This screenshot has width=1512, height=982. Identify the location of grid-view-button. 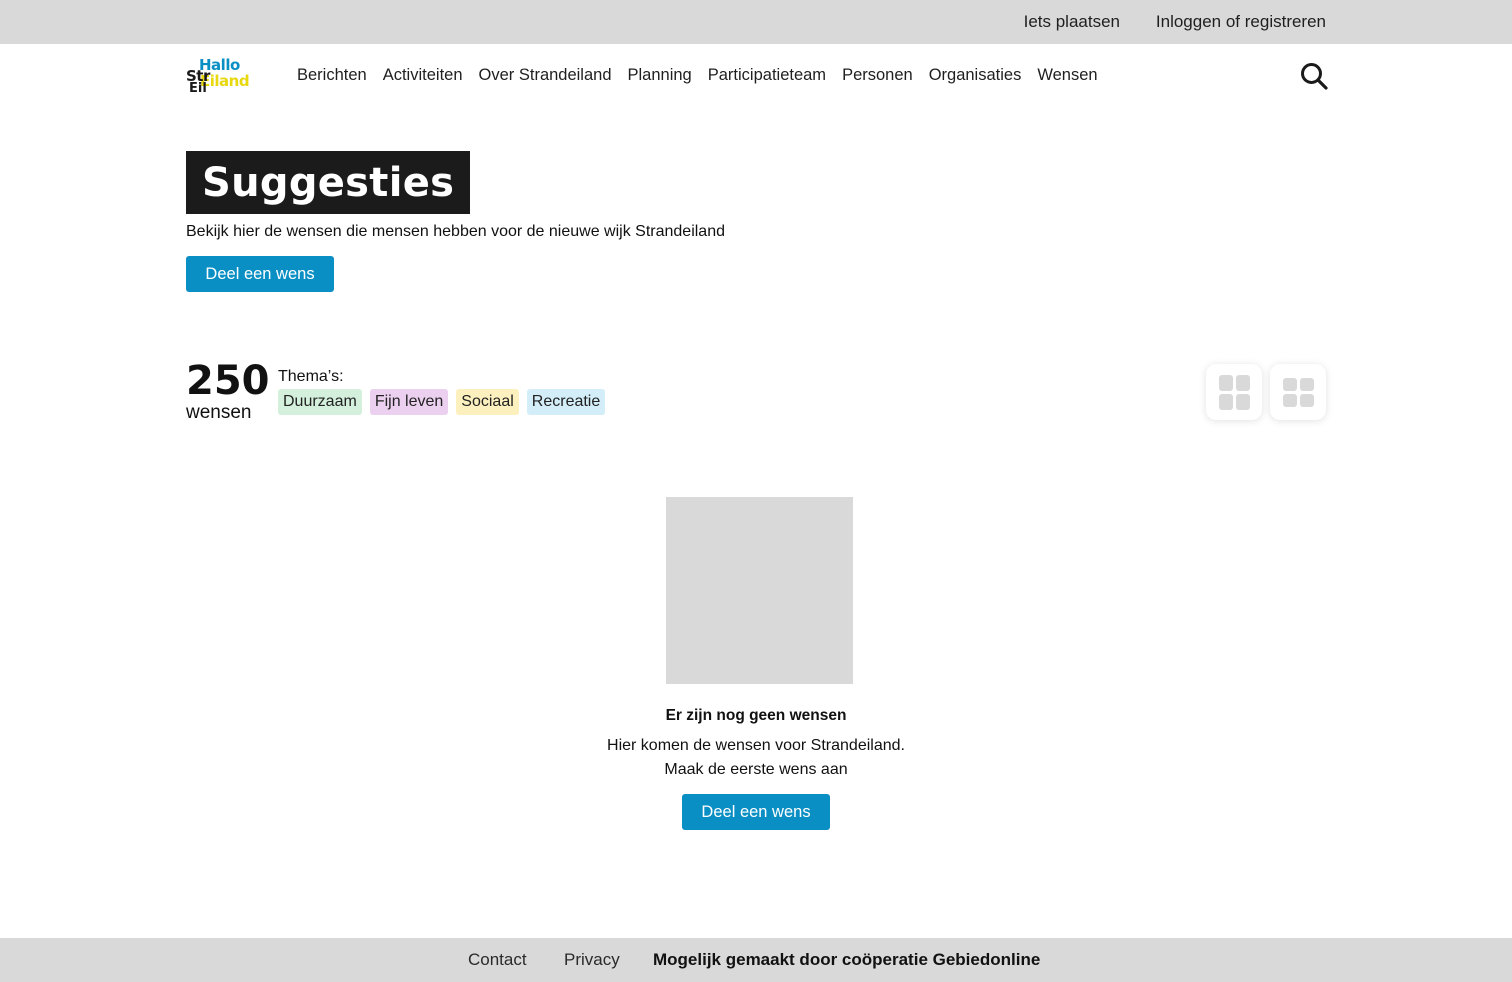
(1234, 392).